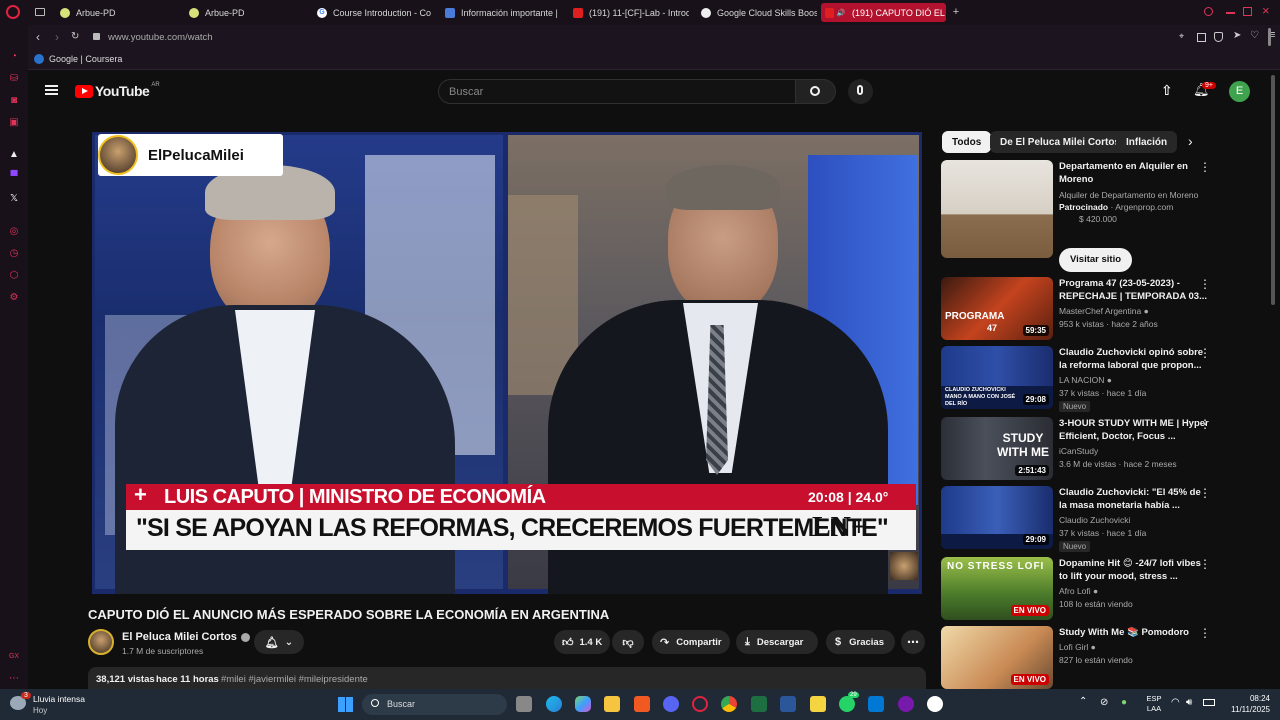 The height and width of the screenshot is (720, 1280). I want to click on search-tabs-icon, so click(1208, 11).